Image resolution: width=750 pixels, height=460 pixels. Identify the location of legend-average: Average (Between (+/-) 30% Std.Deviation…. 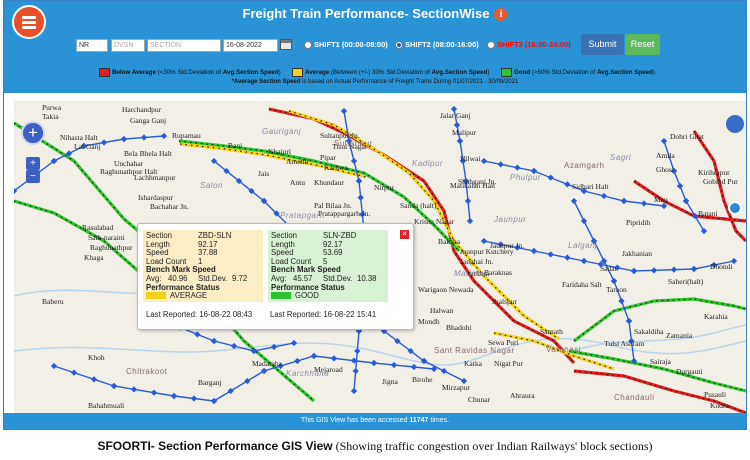
(397, 72).